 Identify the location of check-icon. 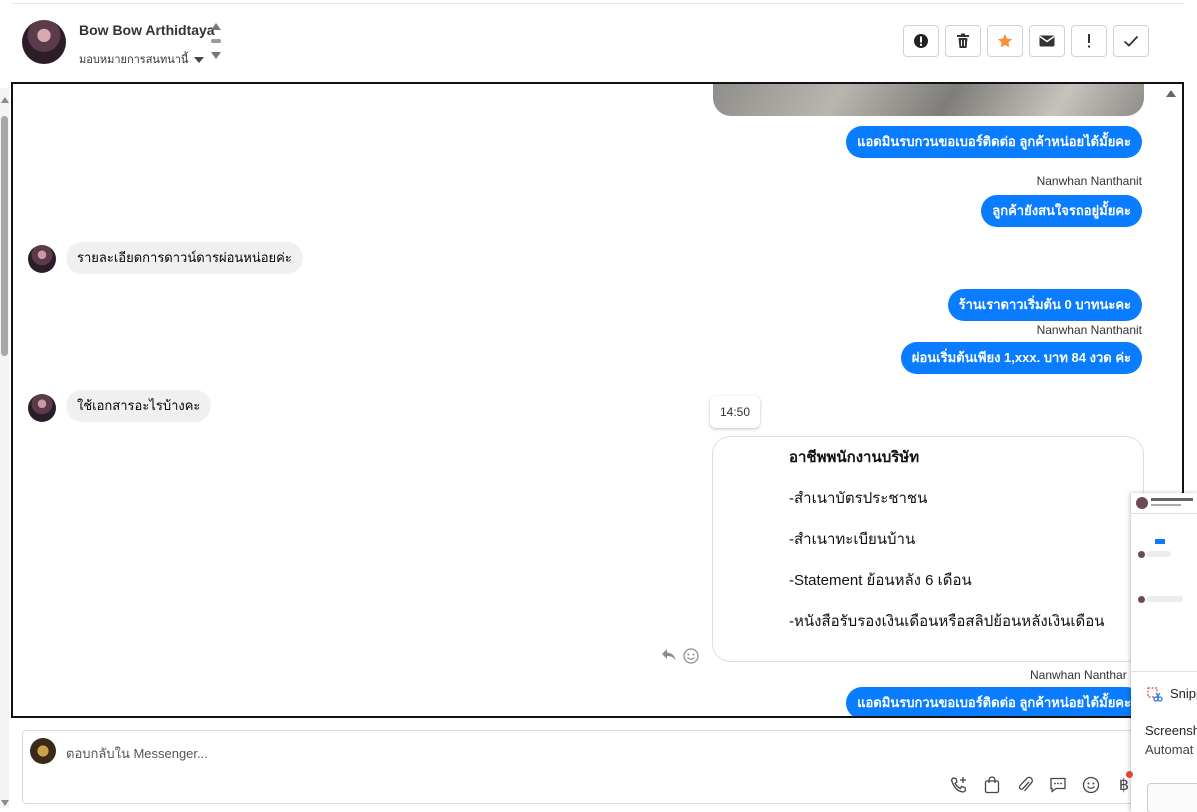
(1131, 41).